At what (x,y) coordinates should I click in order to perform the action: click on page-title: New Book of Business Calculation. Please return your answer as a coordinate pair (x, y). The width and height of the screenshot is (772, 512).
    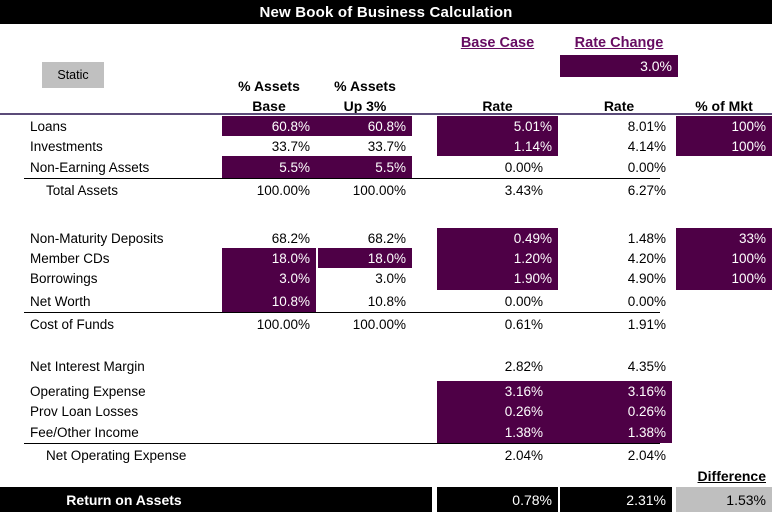
    Looking at the image, I should click on (386, 12).